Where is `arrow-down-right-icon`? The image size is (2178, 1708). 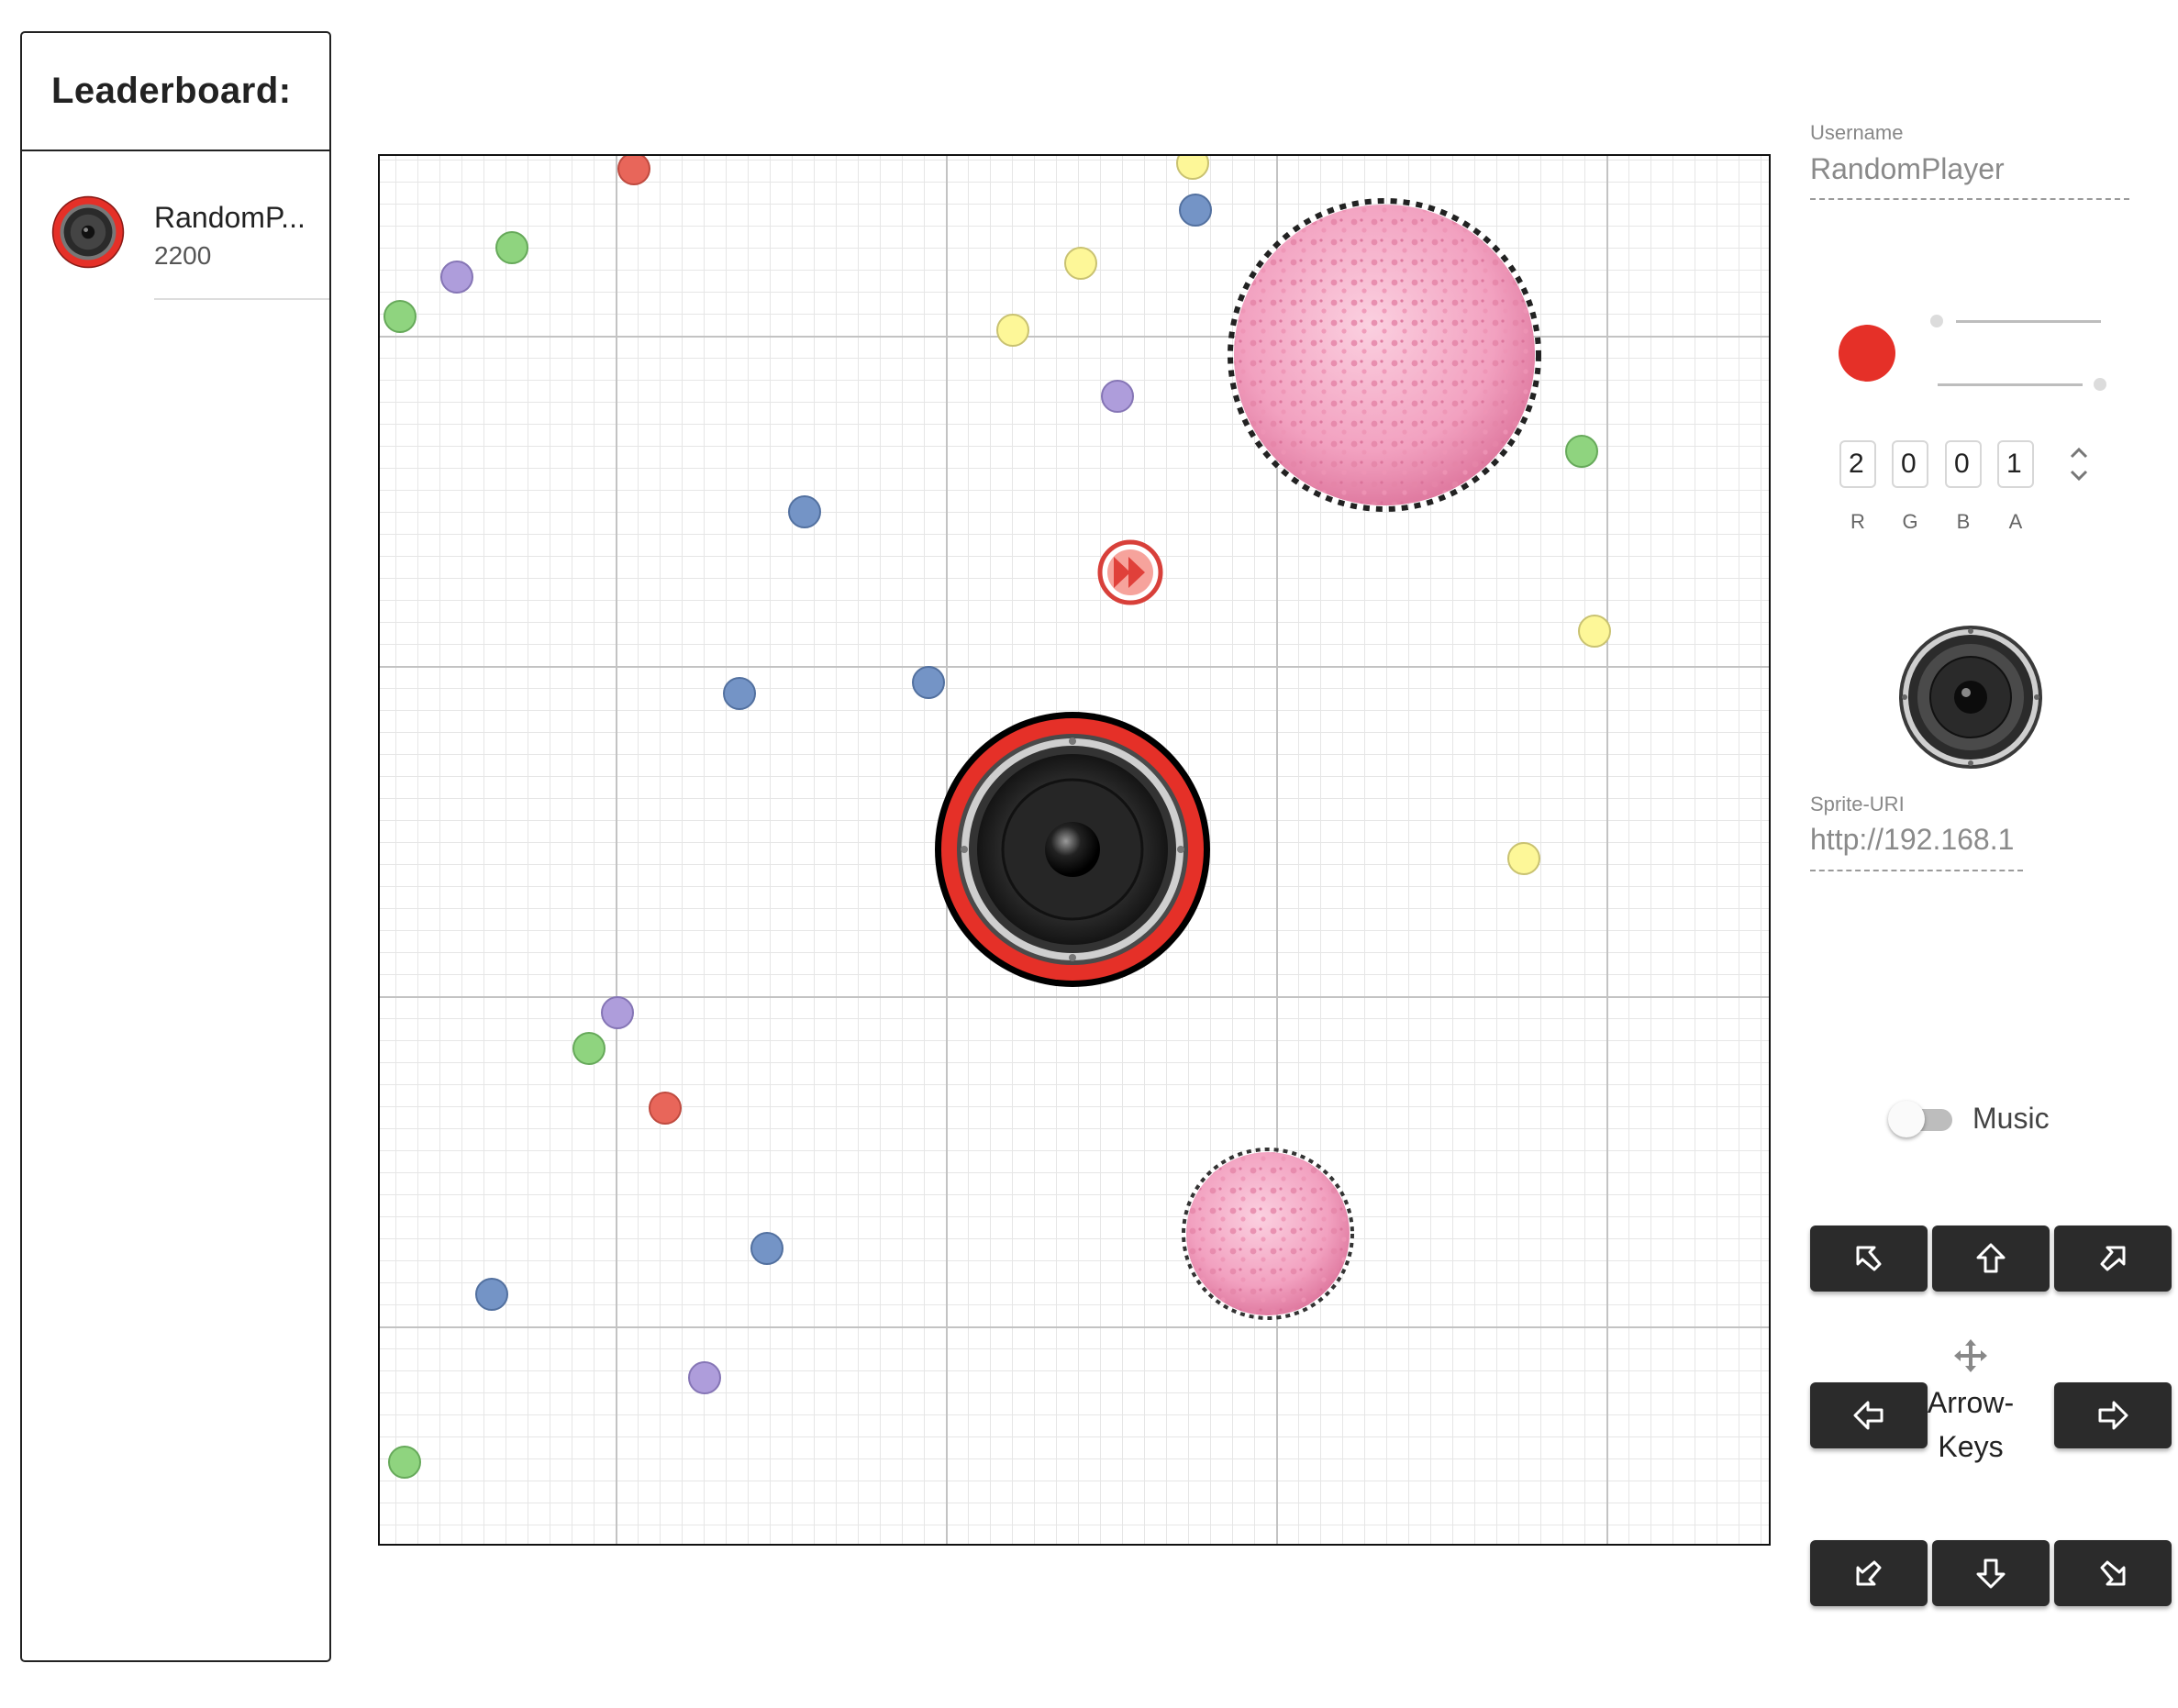 arrow-down-right-icon is located at coordinates (2113, 1573).